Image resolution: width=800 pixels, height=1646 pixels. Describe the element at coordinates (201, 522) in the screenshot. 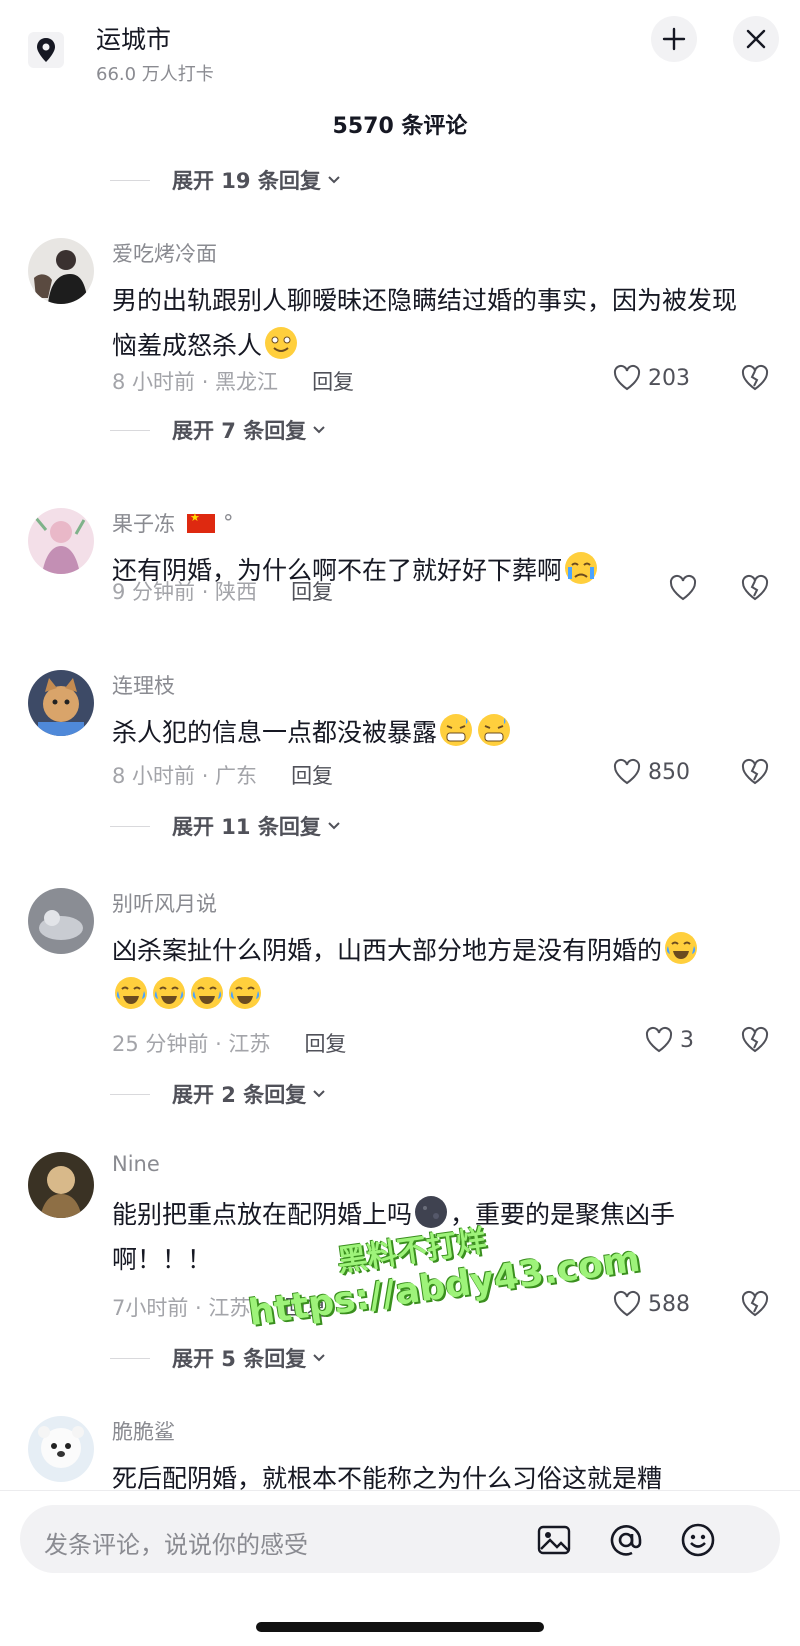

I see `china-flag-icon` at that location.